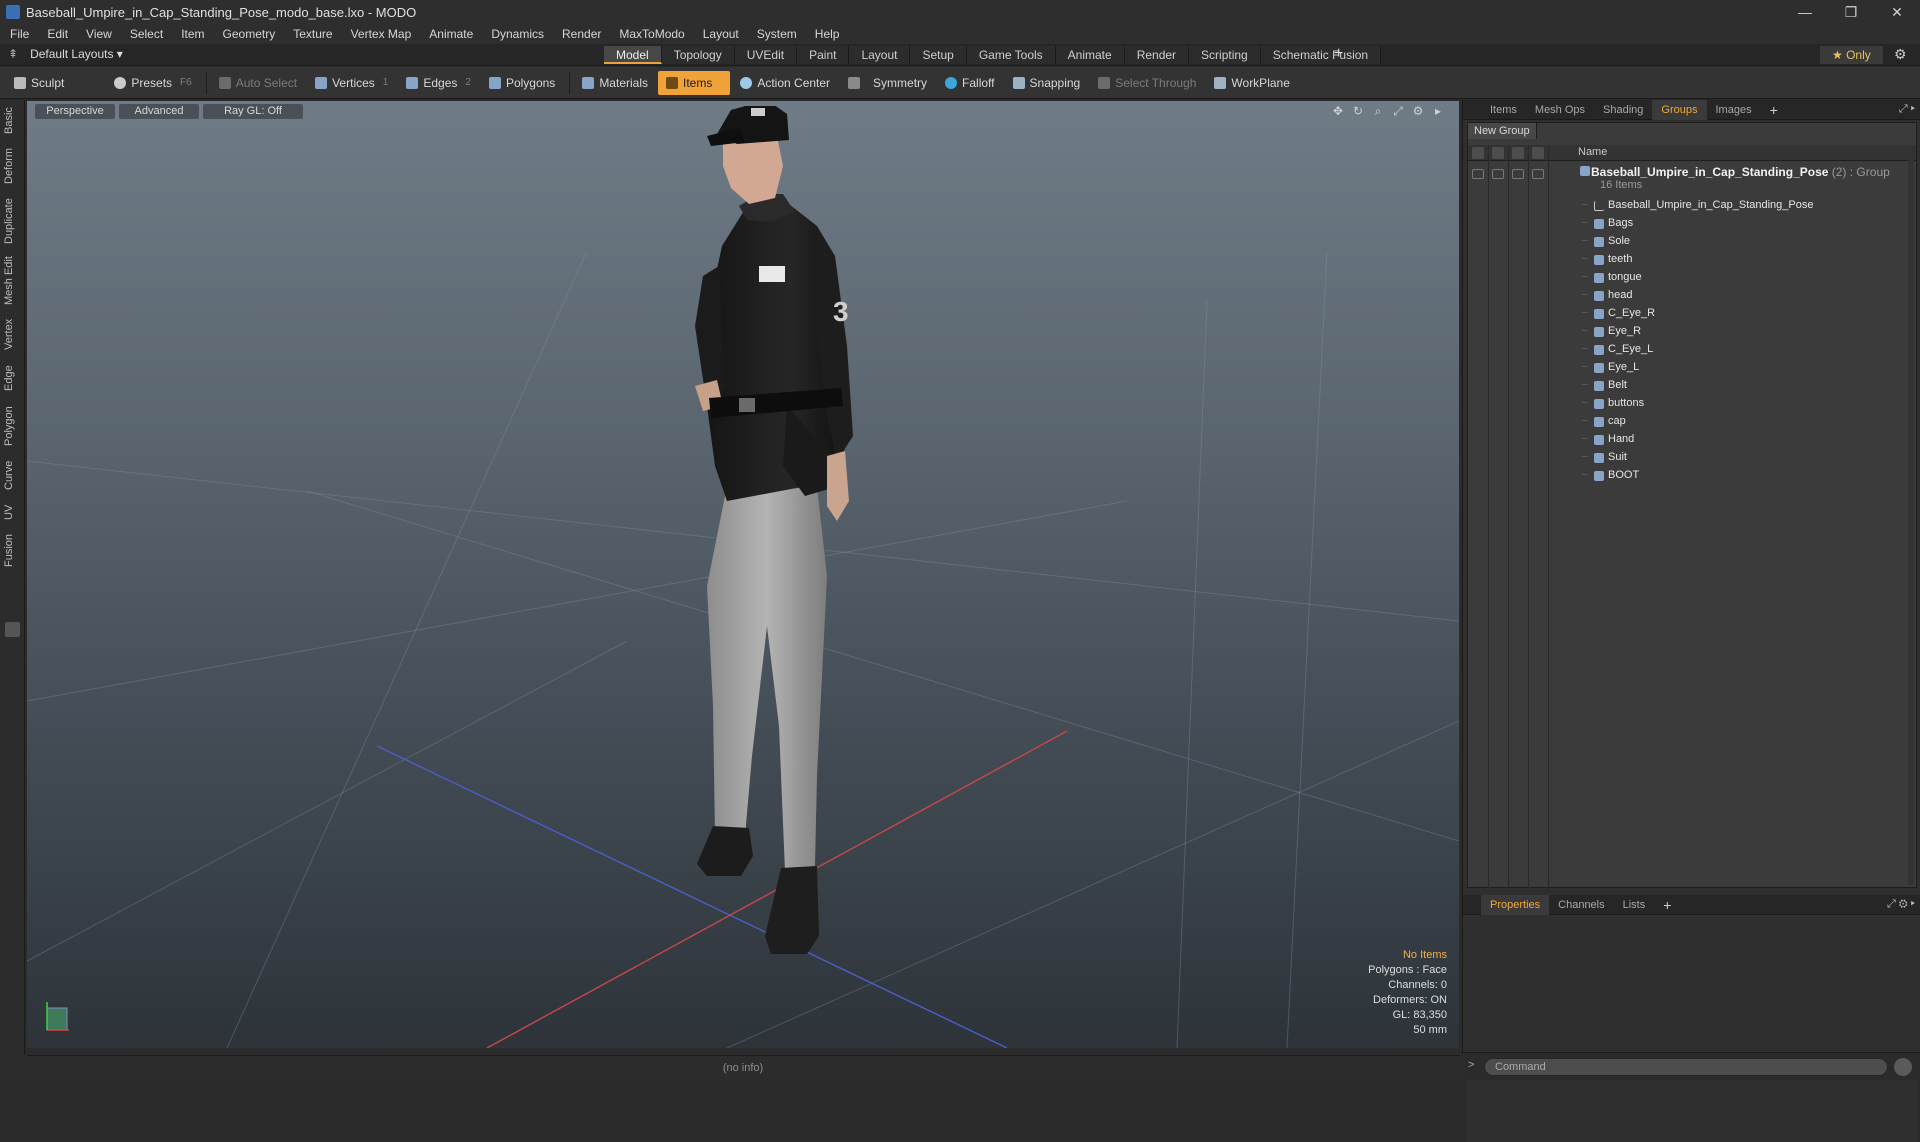  I want to click on command-history-icon, so click(1903, 1067).